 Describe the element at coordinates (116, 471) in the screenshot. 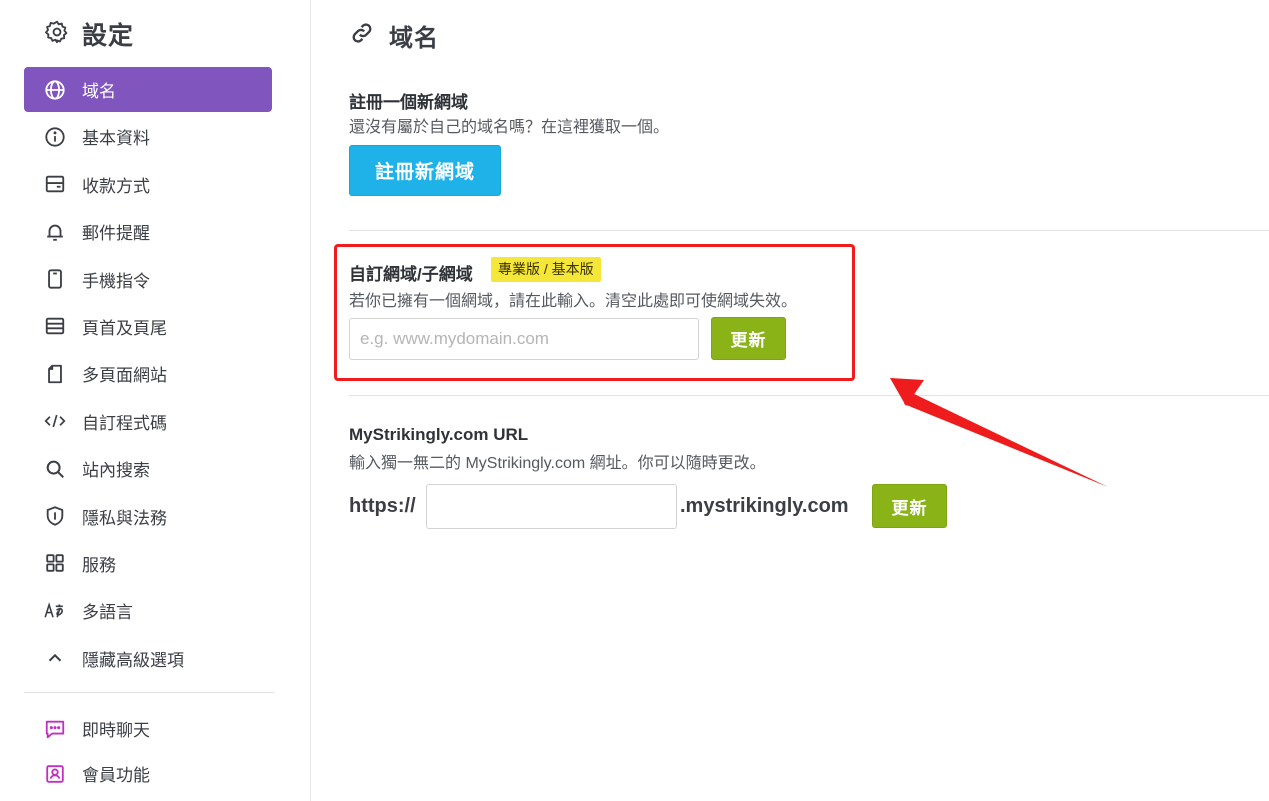

I see `sidebar-item-label: 站內搜索` at that location.